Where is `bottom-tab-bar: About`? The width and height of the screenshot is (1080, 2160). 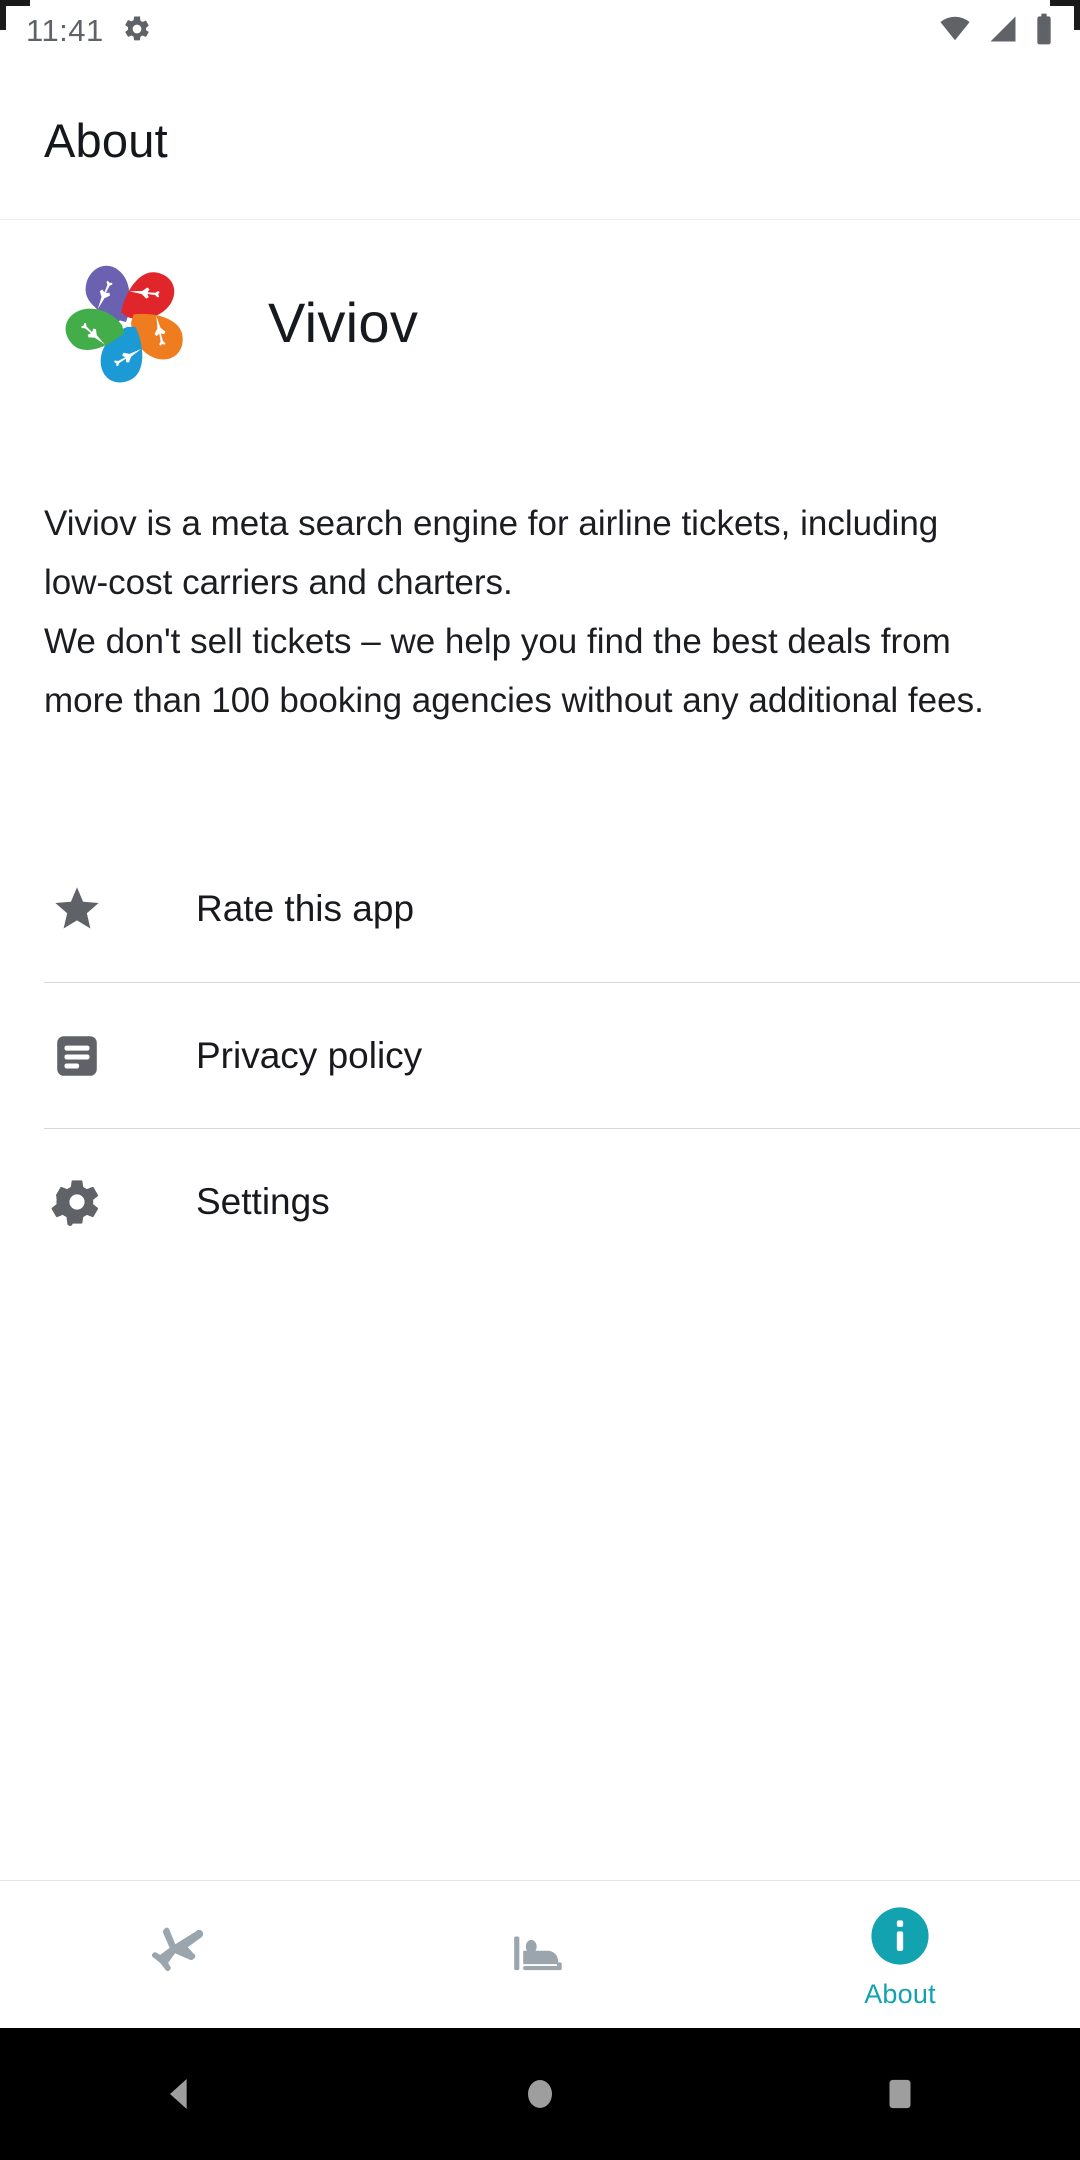 bottom-tab-bar: About is located at coordinates (540, 1954).